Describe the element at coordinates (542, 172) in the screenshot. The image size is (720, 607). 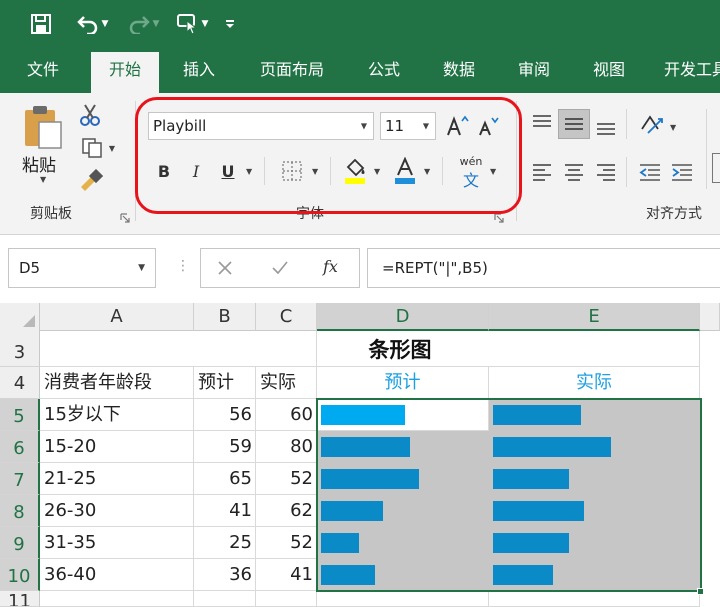
I see `align-left-button` at that location.